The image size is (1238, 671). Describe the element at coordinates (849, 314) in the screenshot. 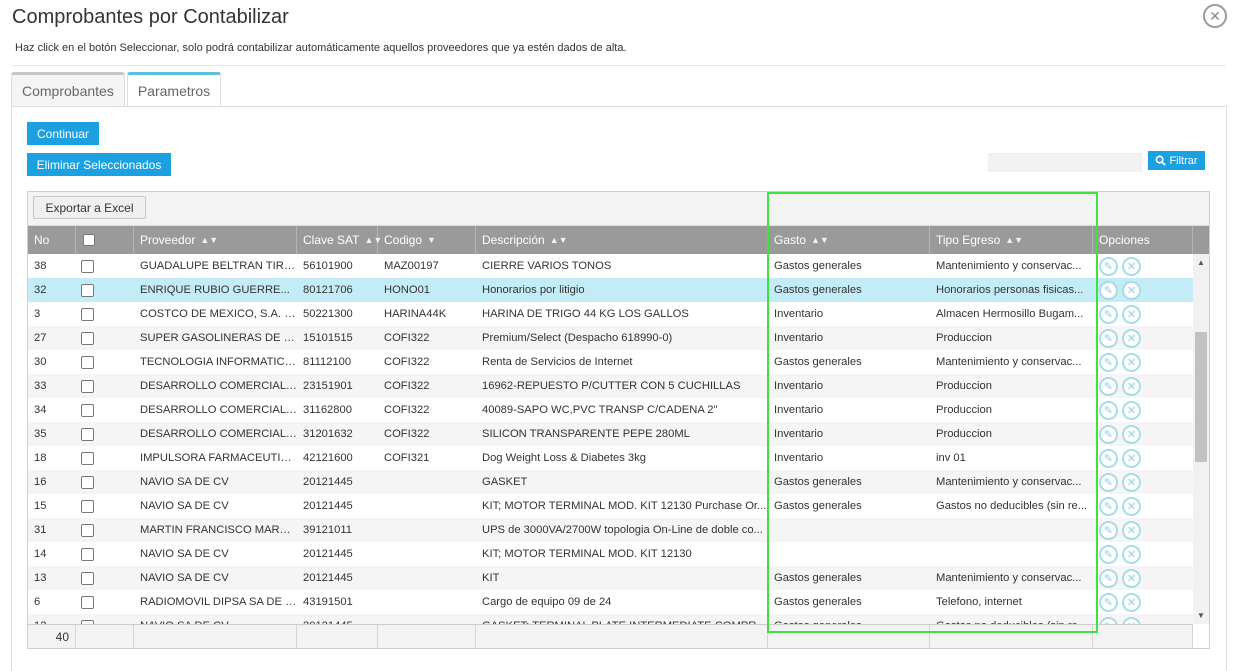

I see `cell-gasto: Inventario` at that location.